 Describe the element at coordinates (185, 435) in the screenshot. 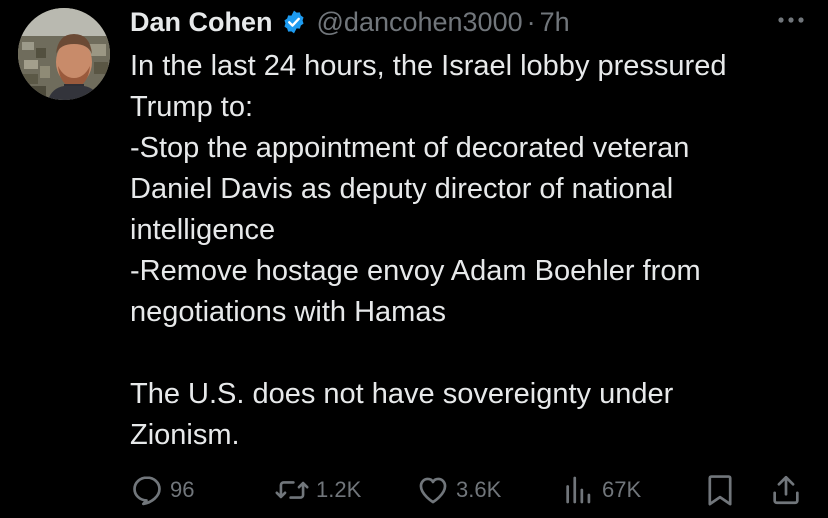

I see `tweet-text-line: Zionism.` at that location.